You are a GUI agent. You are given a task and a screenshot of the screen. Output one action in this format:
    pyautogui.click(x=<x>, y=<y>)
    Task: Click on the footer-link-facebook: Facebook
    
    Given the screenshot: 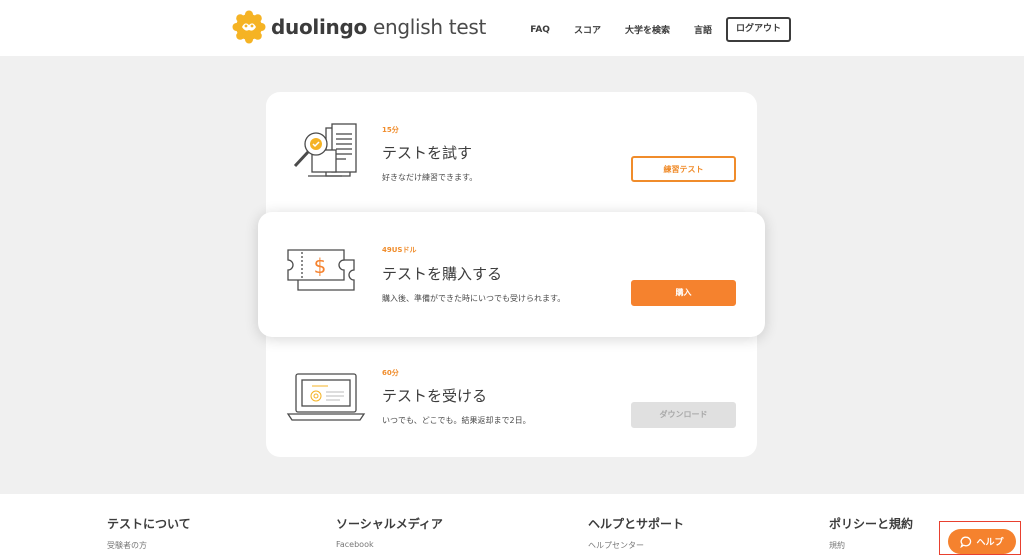 What is the action you would take?
    pyautogui.click(x=389, y=544)
    